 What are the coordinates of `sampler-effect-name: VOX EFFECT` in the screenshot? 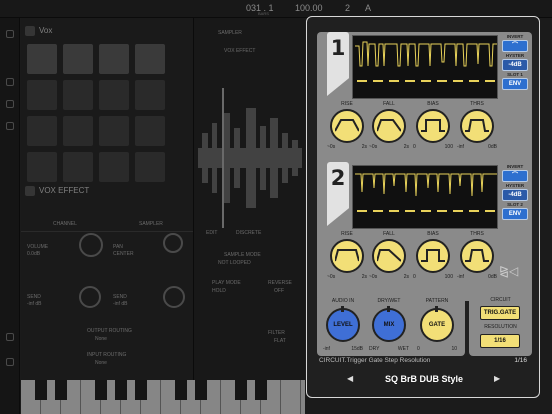 It's located at (240, 51).